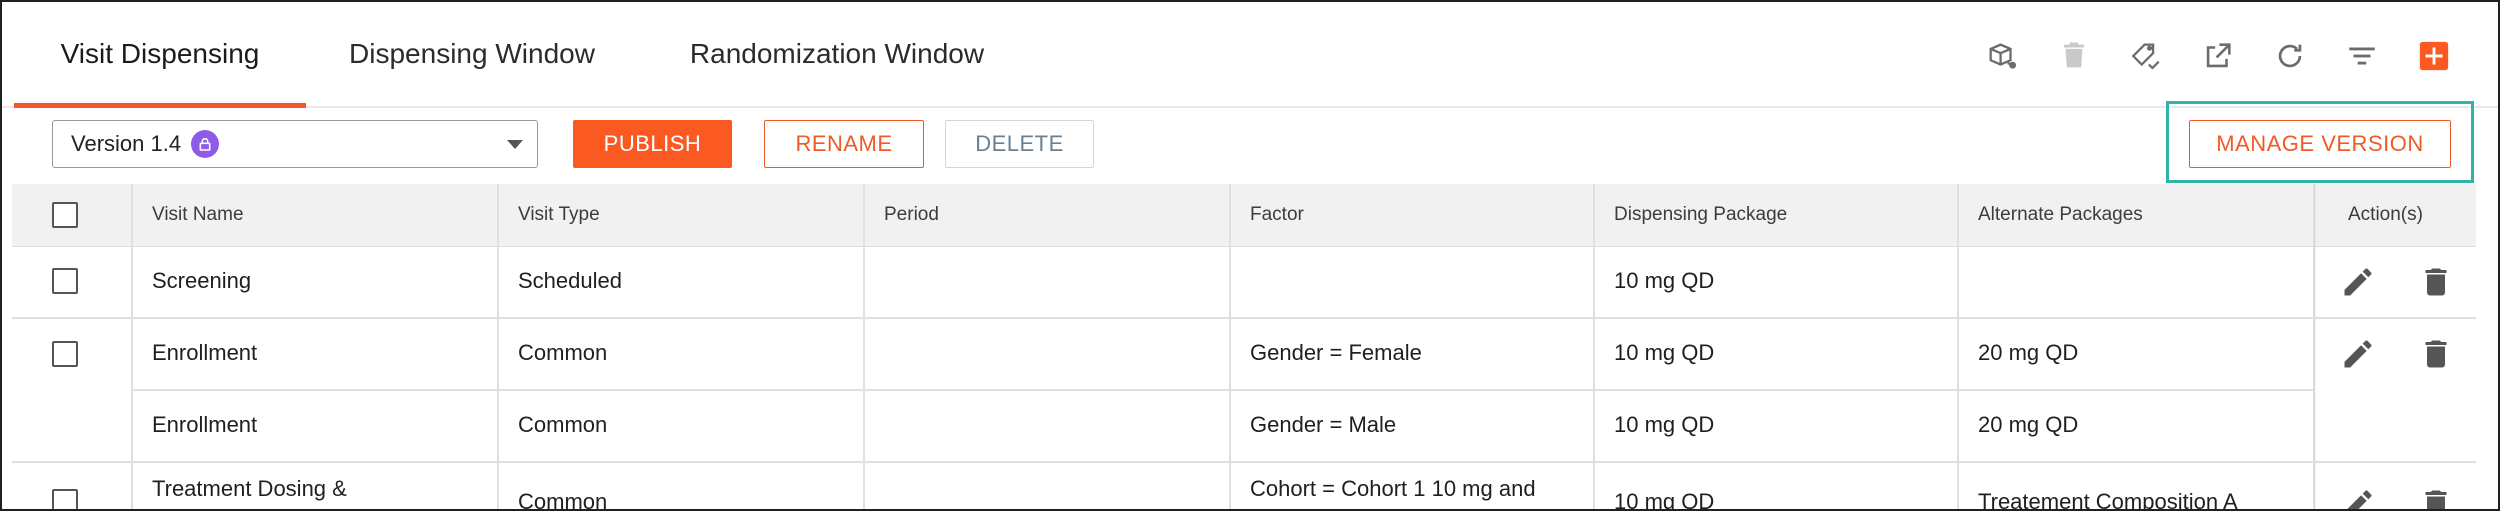 This screenshot has width=2500, height=511. What do you see at coordinates (652, 144) in the screenshot?
I see `publish-button: PUBLISH` at bounding box center [652, 144].